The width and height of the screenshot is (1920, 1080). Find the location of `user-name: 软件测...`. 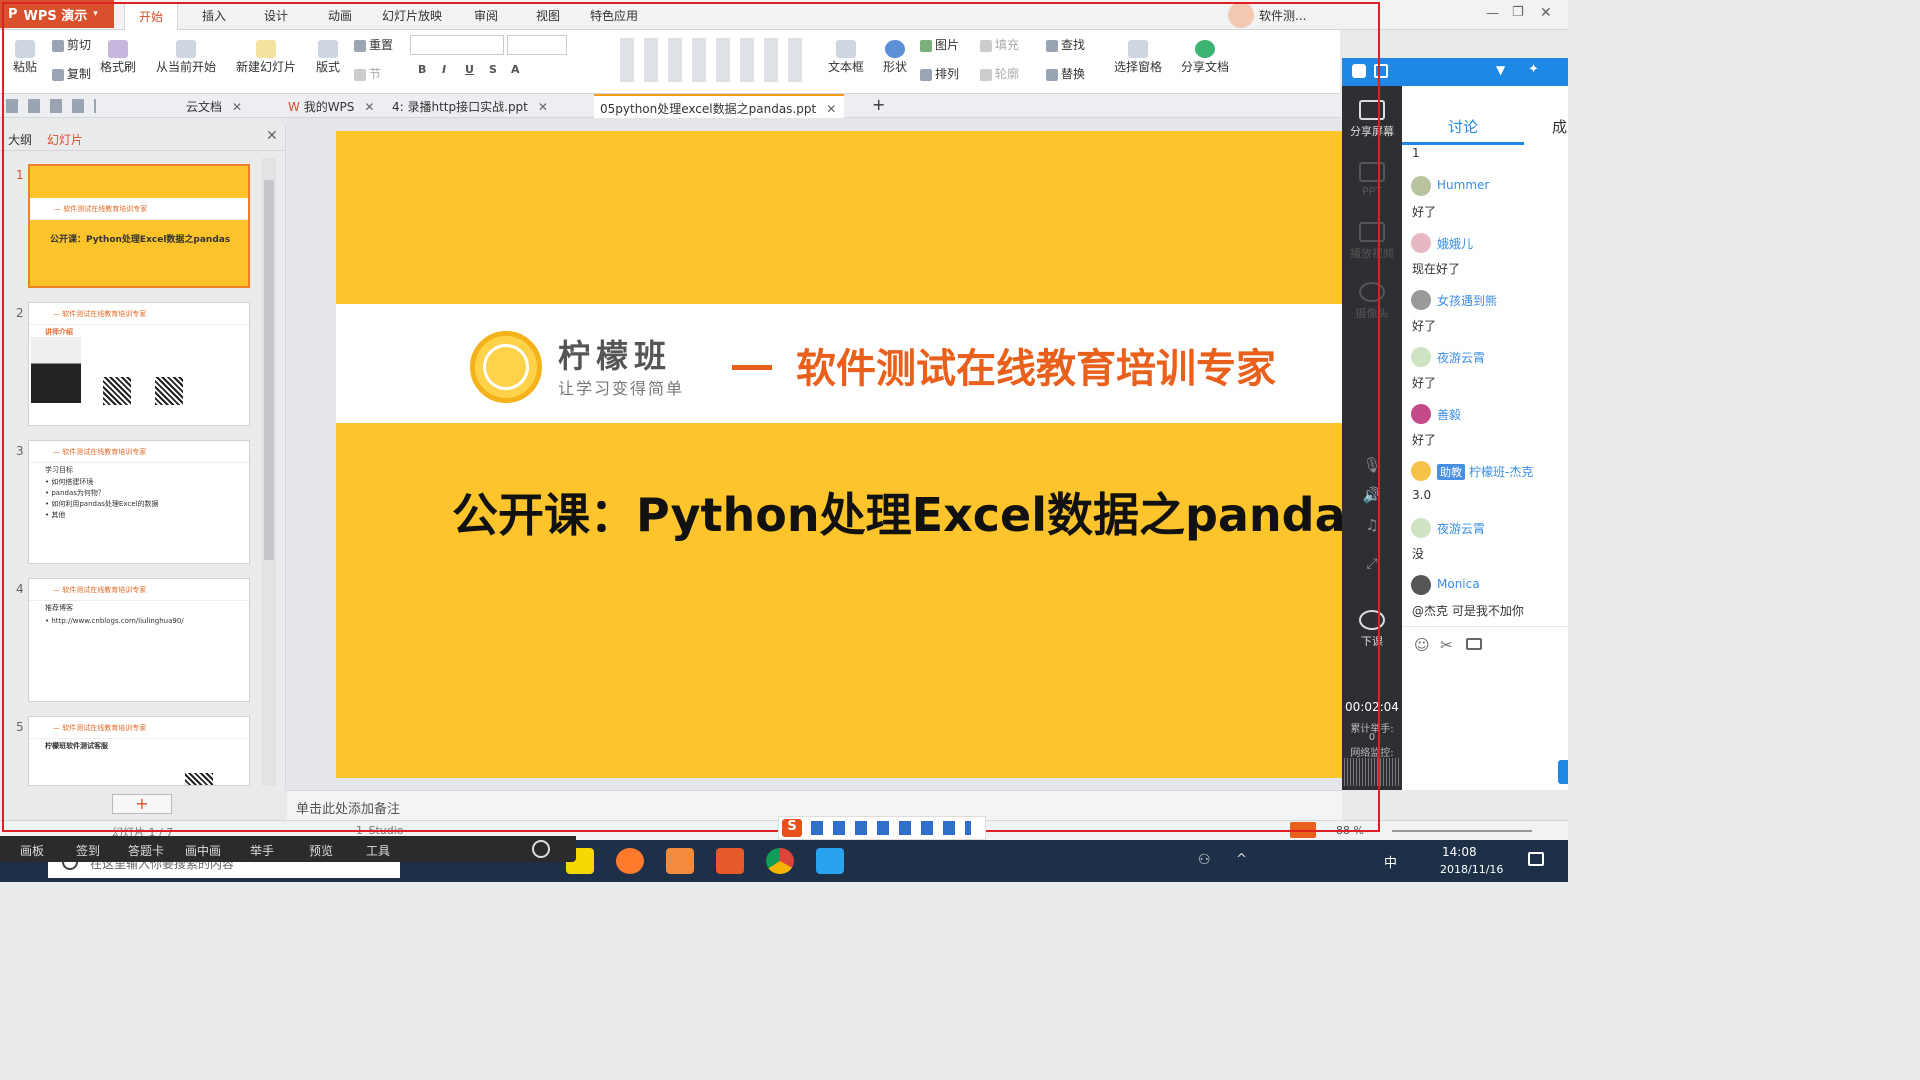

user-name: 软件测... is located at coordinates (1282, 15).